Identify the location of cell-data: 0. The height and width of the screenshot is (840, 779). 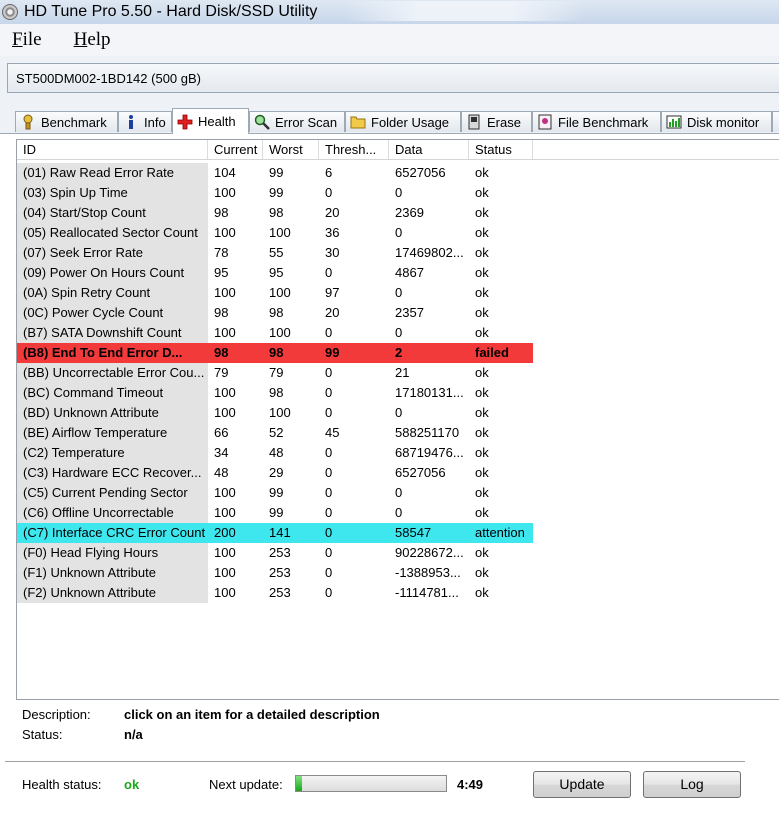
(399, 192).